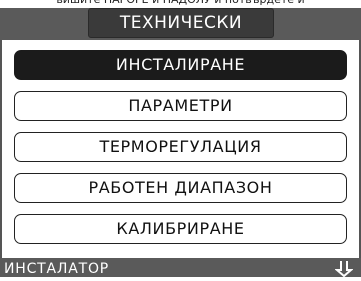 This screenshot has width=361, height=281. I want to click on menu-item-thermoregulation: ТЕРМОРЕГУЛАЦИЯ, so click(180, 147).